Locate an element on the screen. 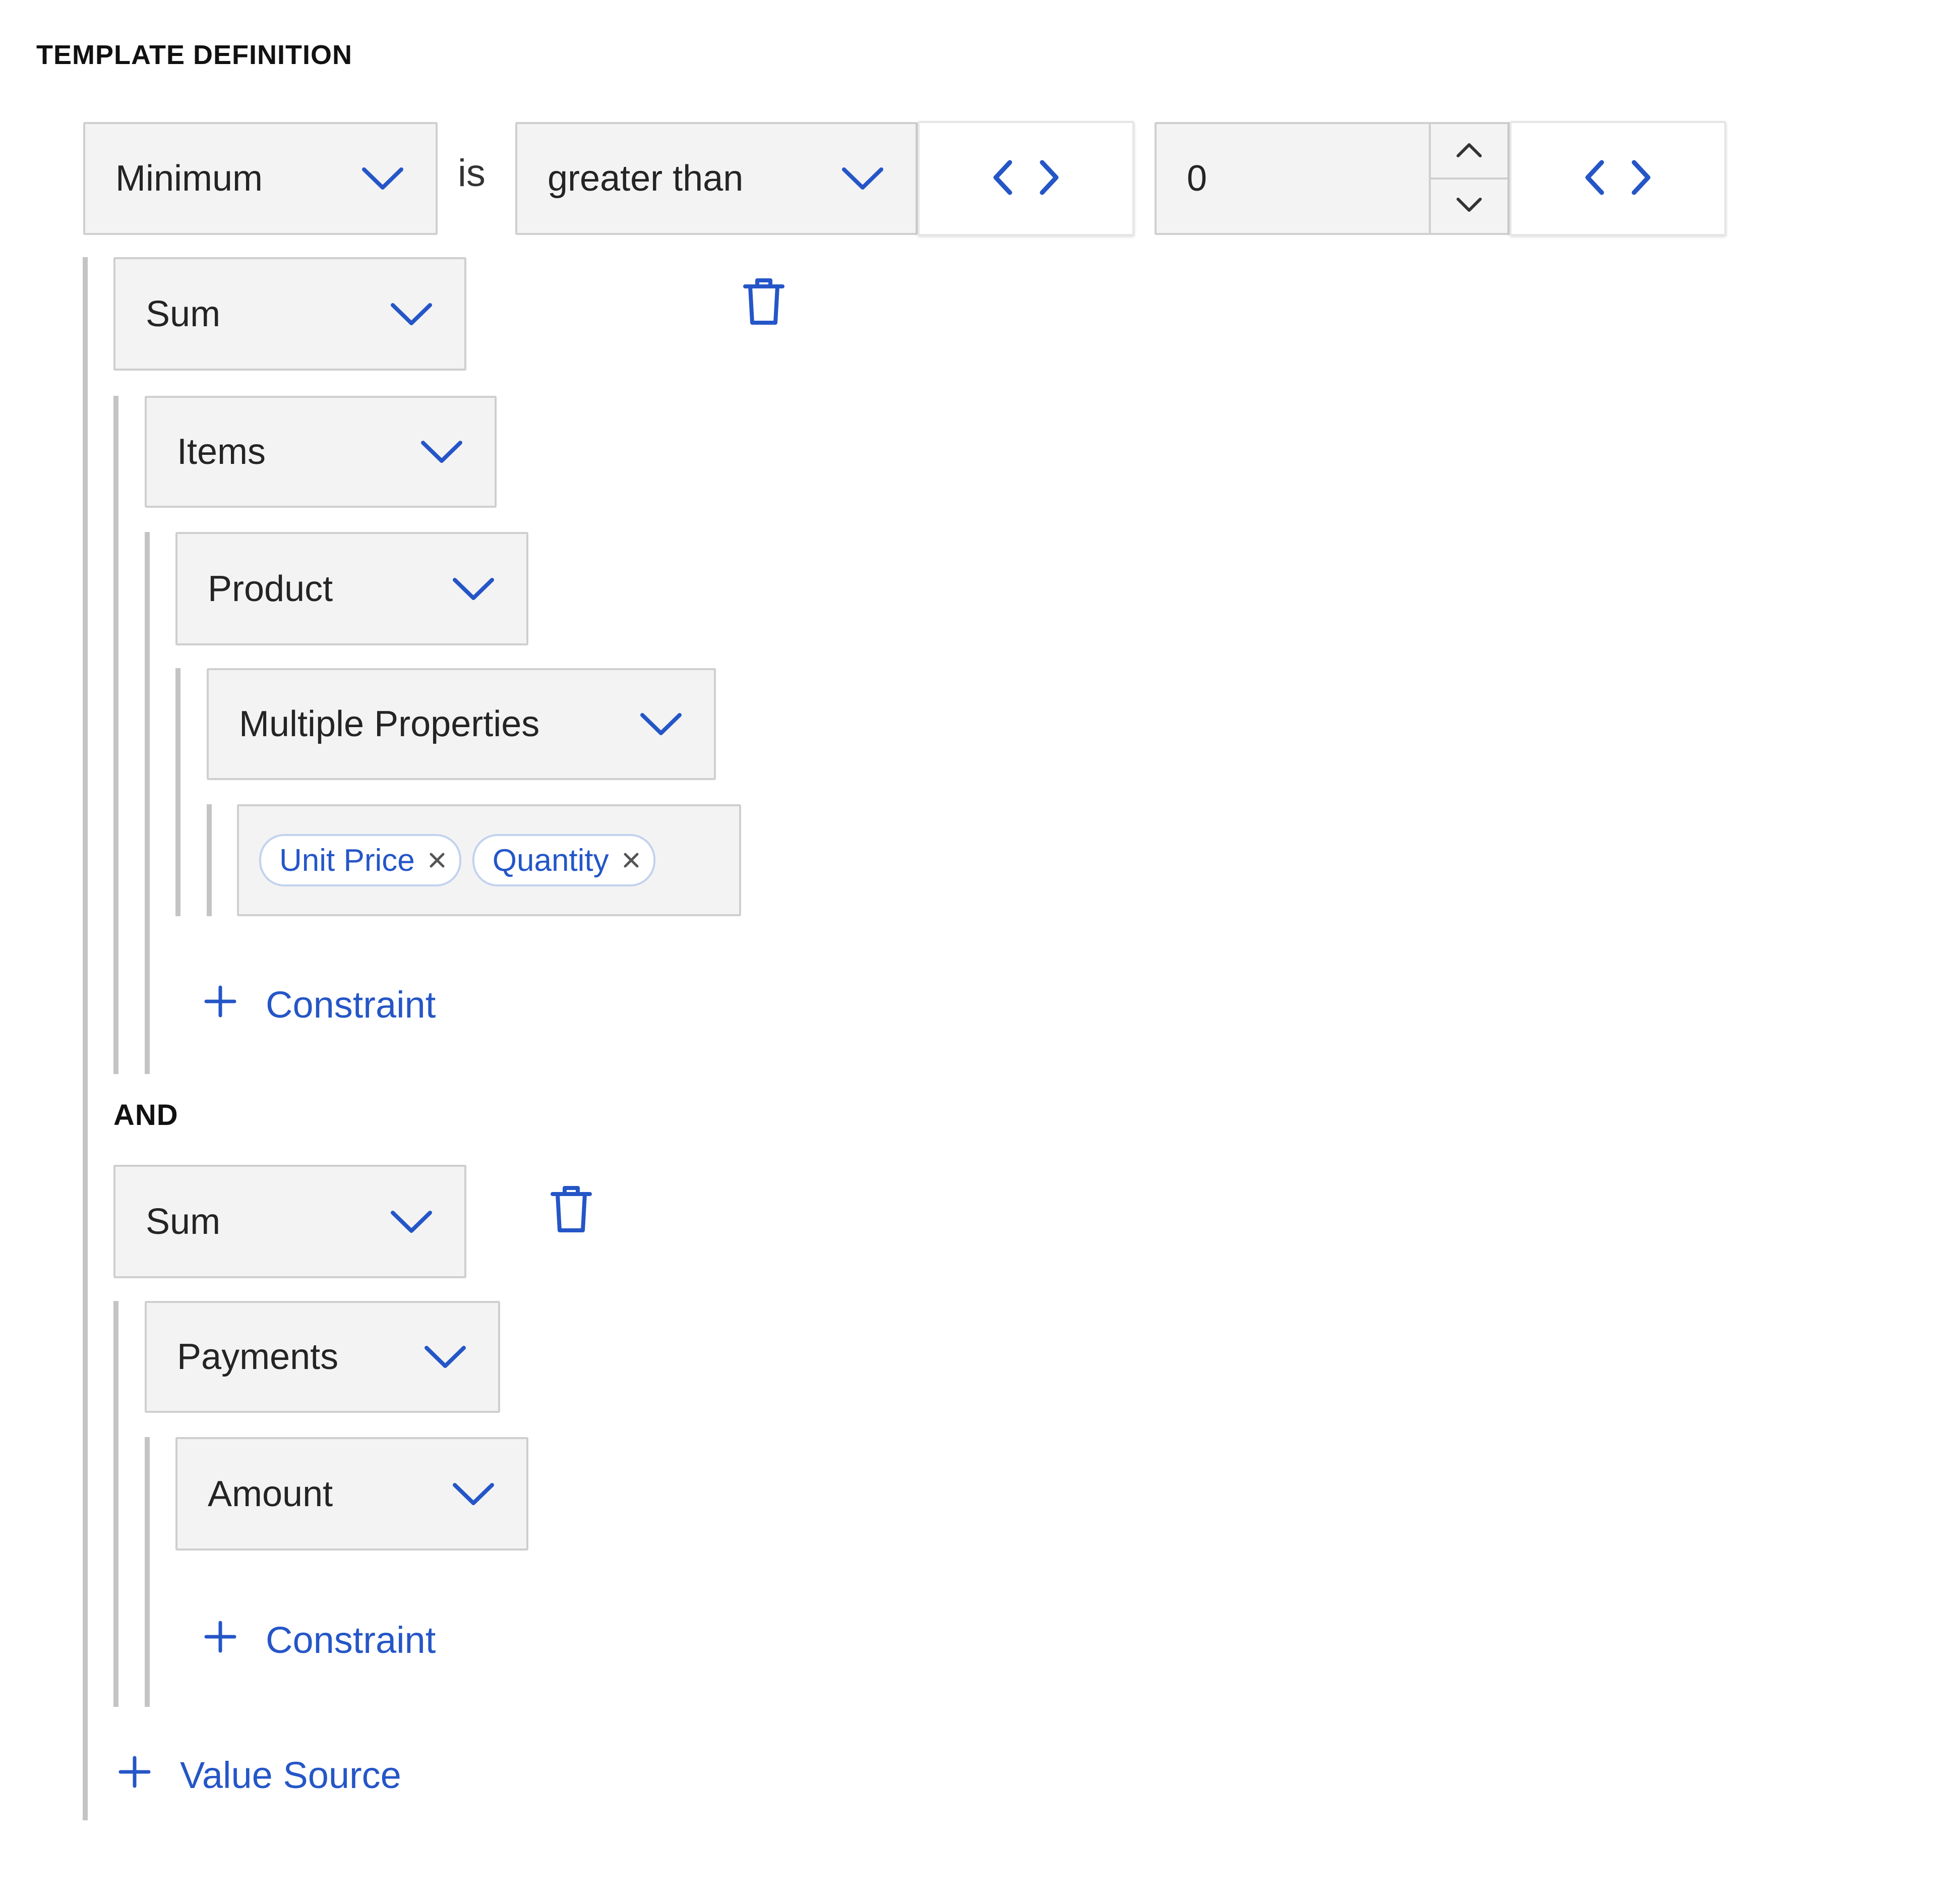  group1-property-mode-select: Multiple Properties is located at coordinates (461, 724).